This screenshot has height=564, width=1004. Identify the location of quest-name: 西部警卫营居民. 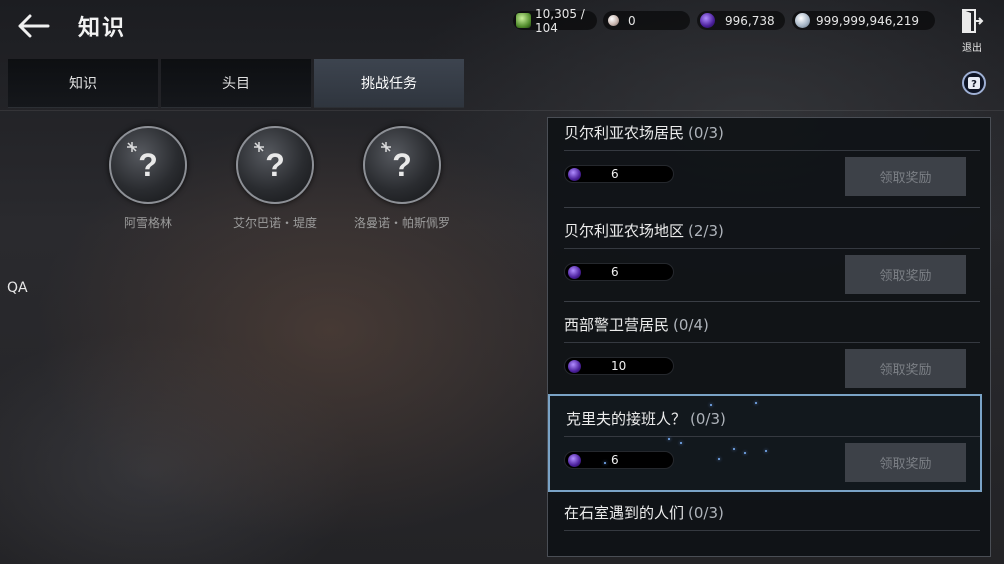
(617, 325).